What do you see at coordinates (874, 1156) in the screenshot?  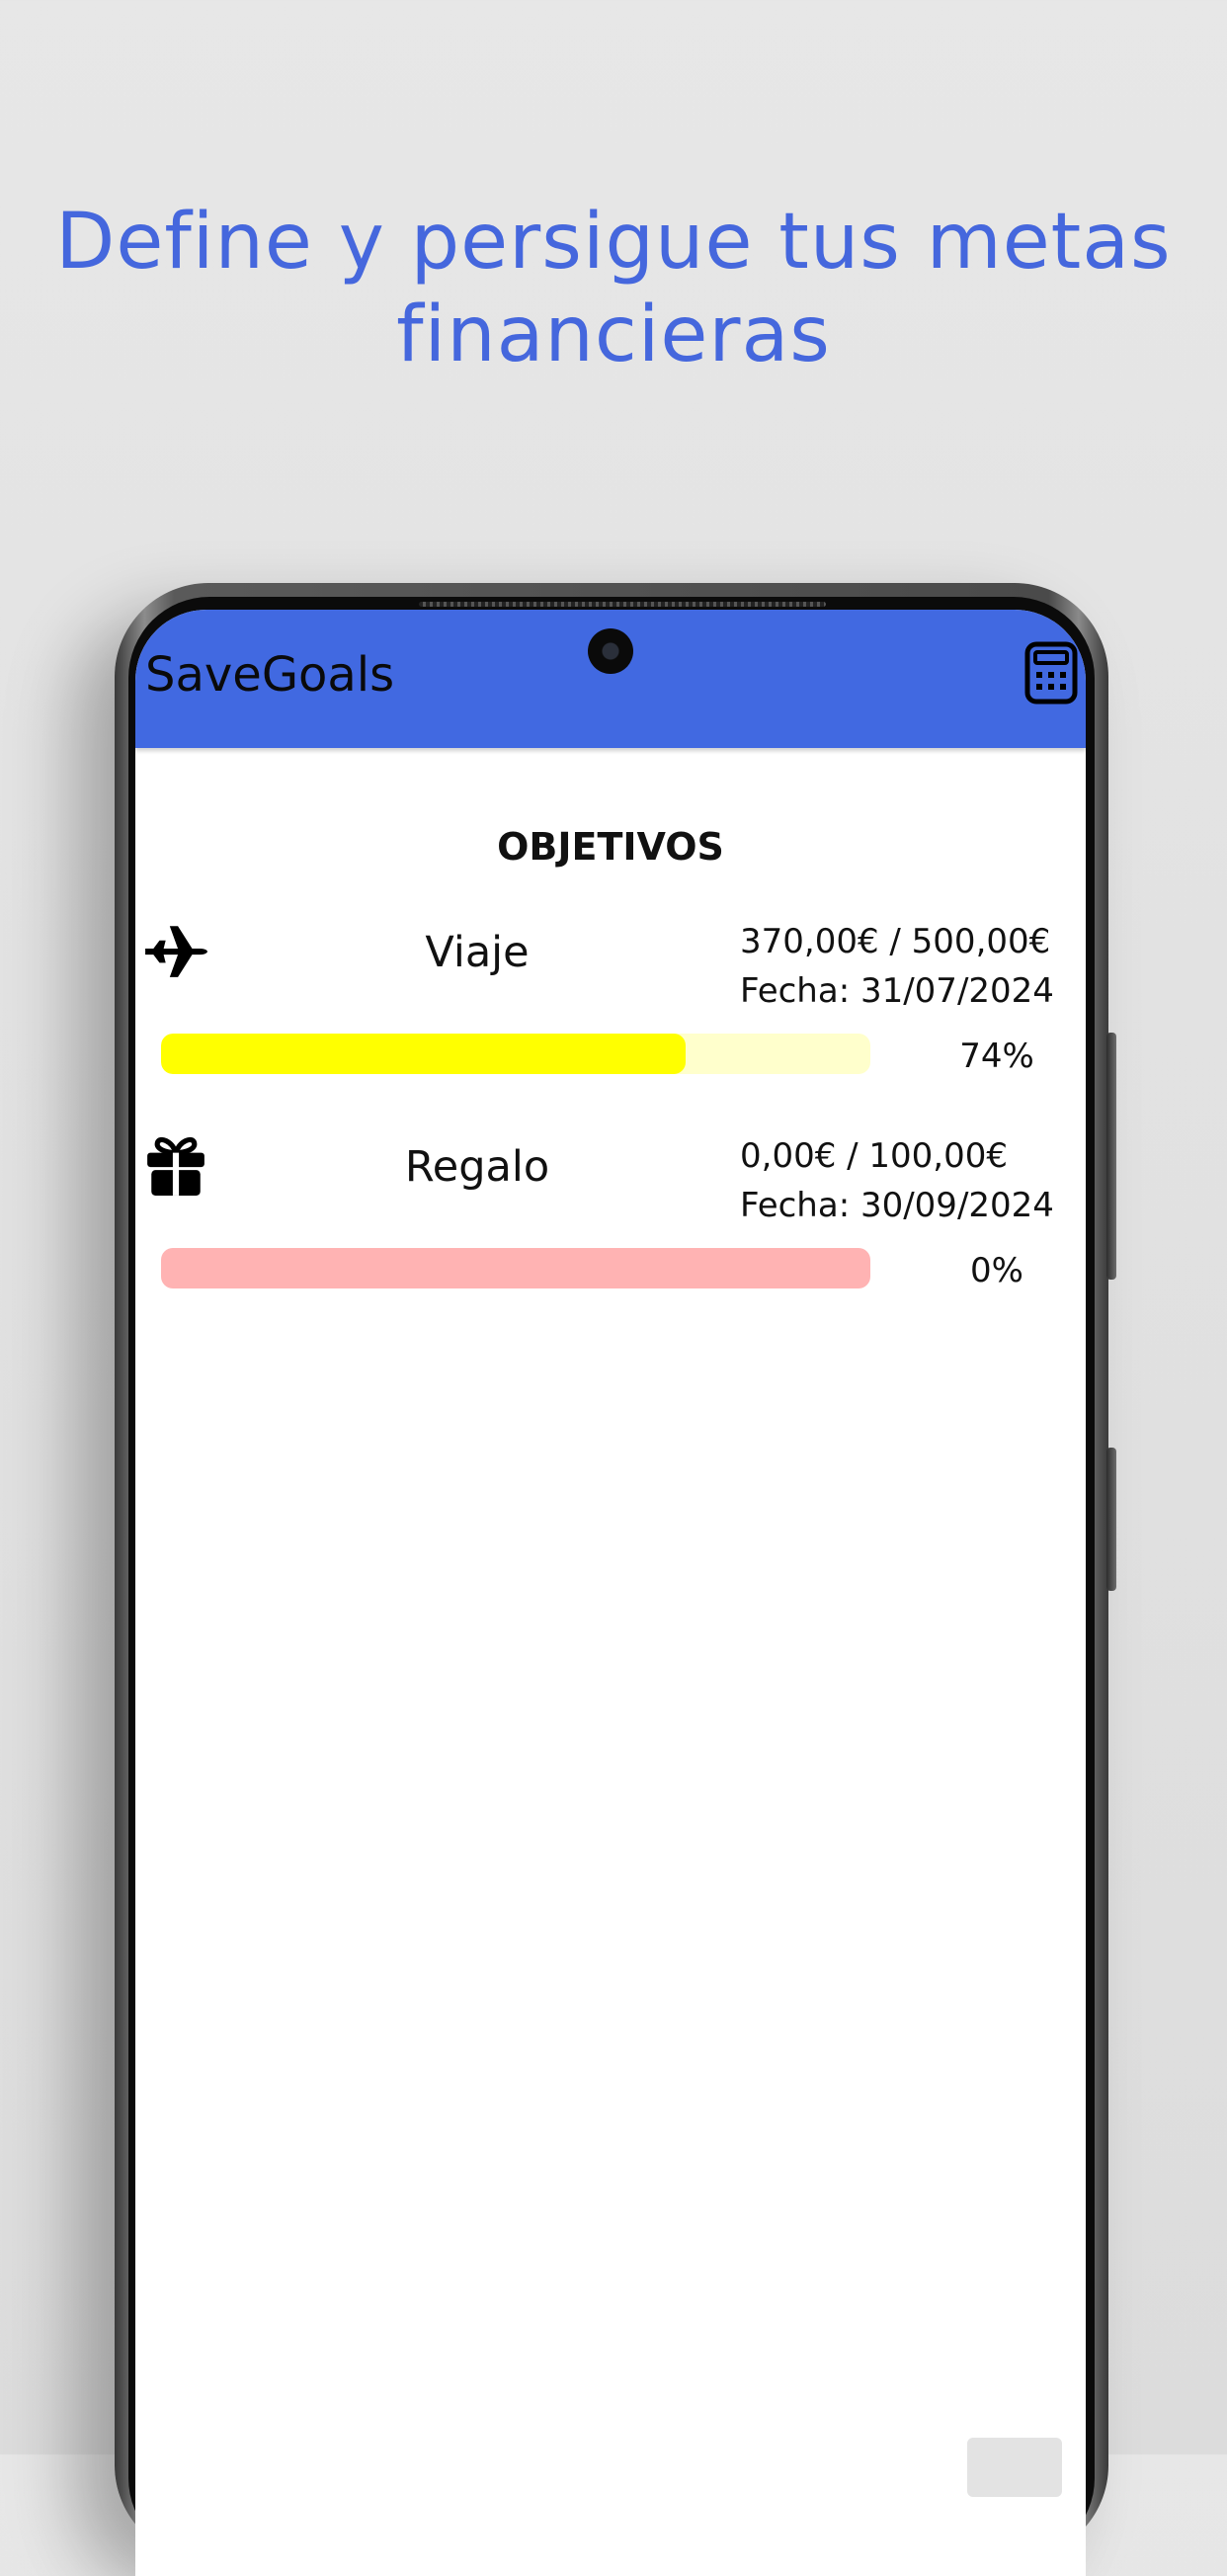 I see `goal-amount: 0,00€ / 100,00€` at bounding box center [874, 1156].